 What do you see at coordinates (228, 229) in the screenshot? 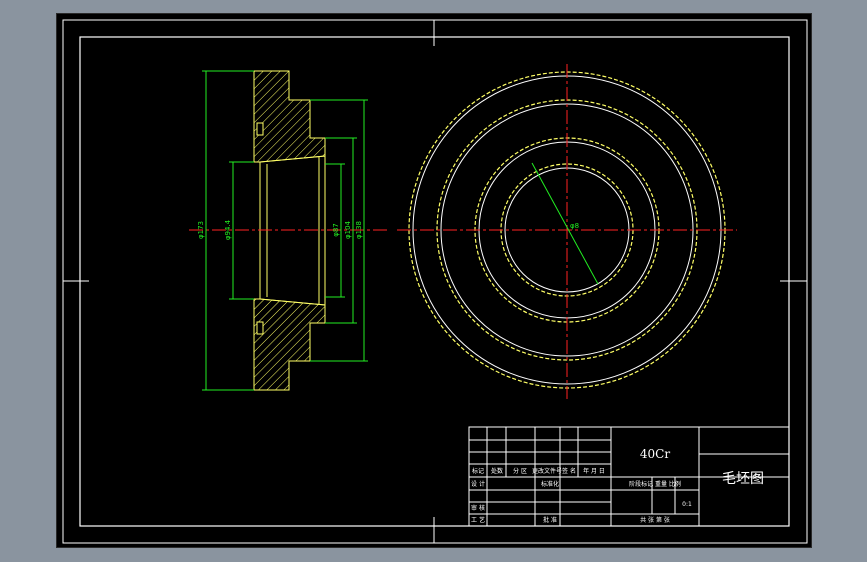
I see `dim-bore-dia: φ94.4` at bounding box center [228, 229].